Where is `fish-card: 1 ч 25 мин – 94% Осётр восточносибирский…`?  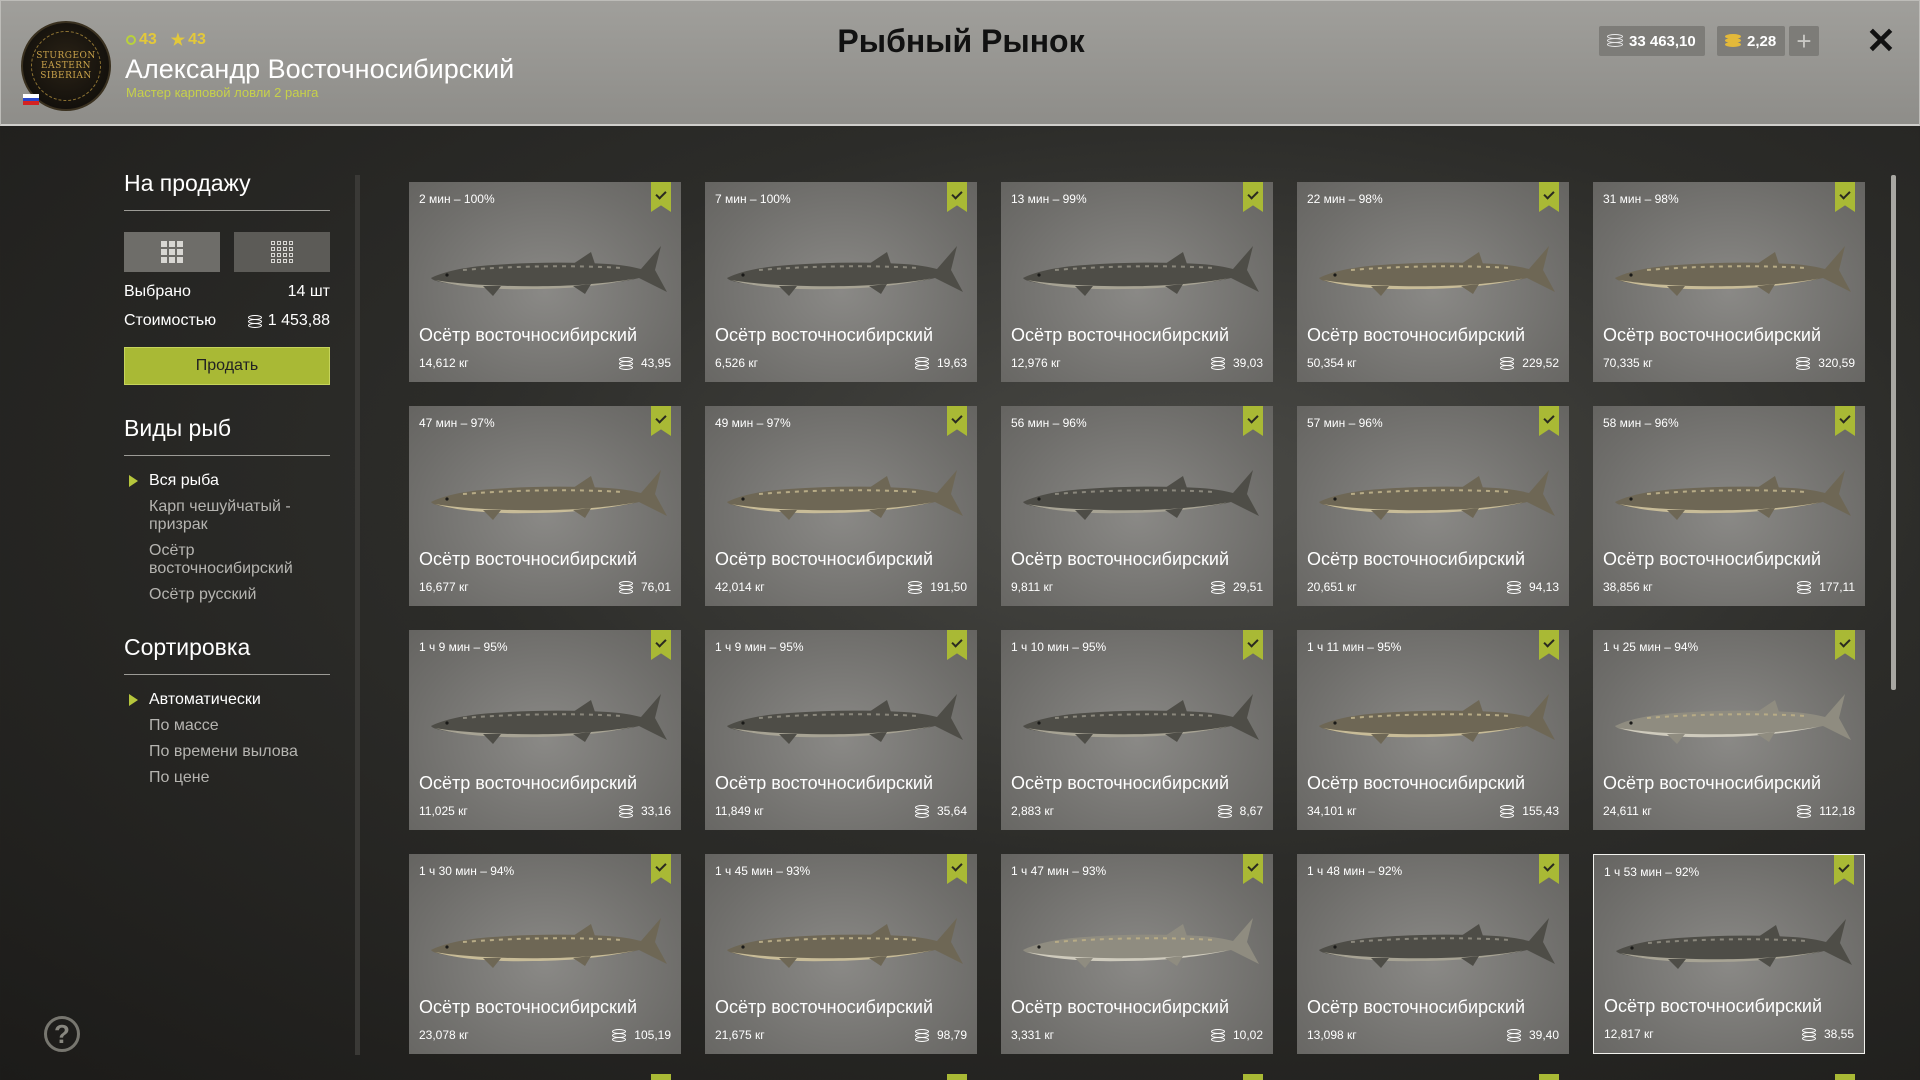
fish-card: 1 ч 25 мин – 94% Осётр восточносибирский… is located at coordinates (1729, 730).